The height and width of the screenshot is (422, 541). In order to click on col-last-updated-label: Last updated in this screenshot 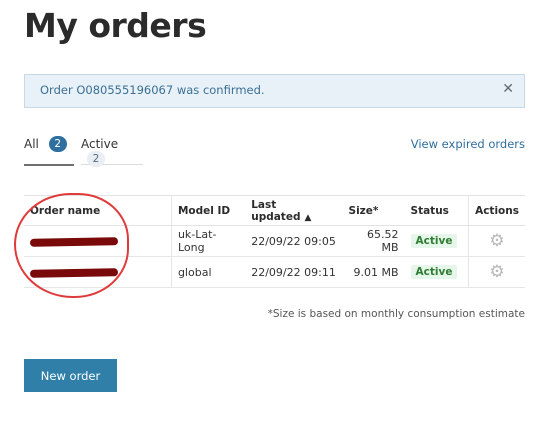, I will do `click(276, 210)`.